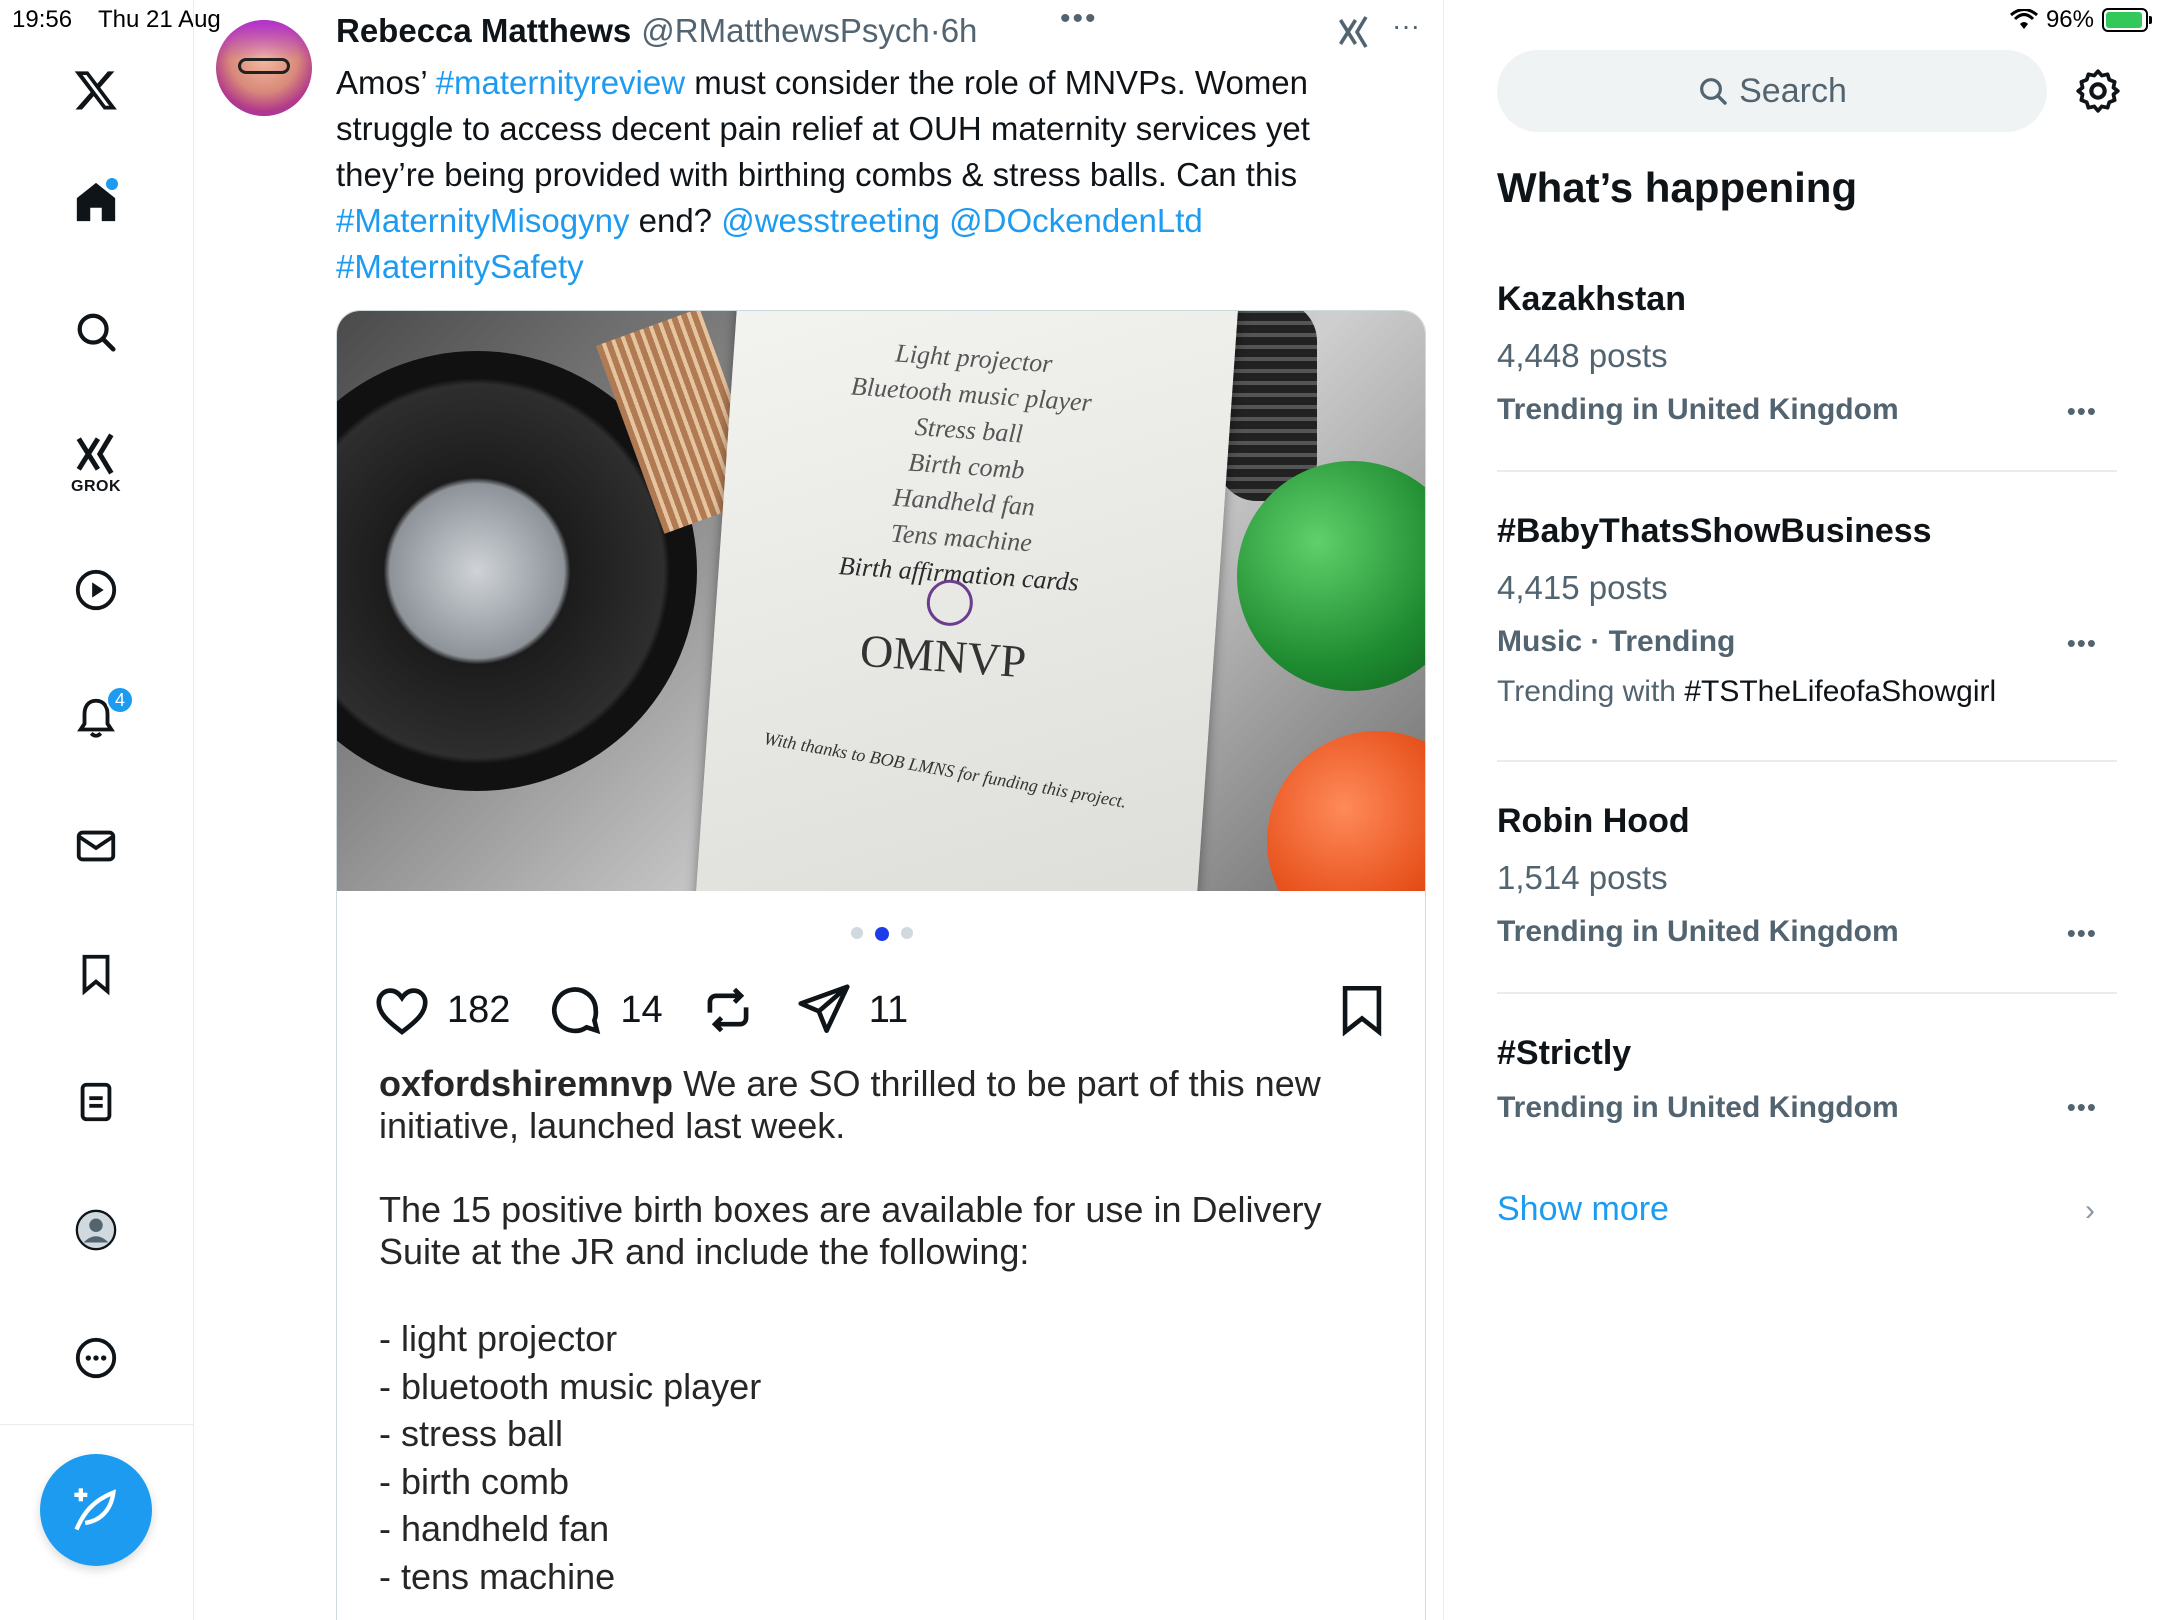 This screenshot has height=1620, width=2160. Describe the element at coordinates (1564, 1053) in the screenshot. I see `trend-name: #Strictly` at that location.